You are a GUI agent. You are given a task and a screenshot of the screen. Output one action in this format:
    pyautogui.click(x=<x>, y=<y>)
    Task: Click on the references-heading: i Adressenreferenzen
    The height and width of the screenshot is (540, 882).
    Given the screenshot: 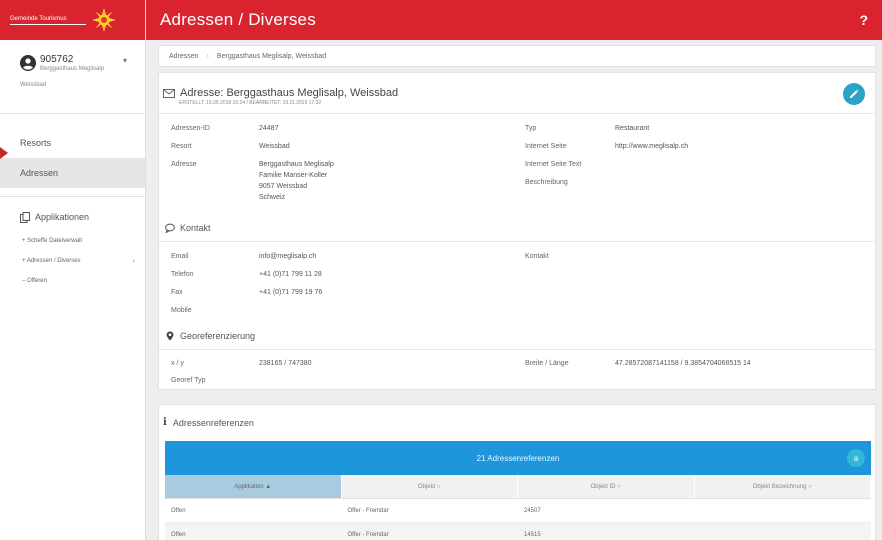 What is the action you would take?
    pyautogui.click(x=208, y=422)
    